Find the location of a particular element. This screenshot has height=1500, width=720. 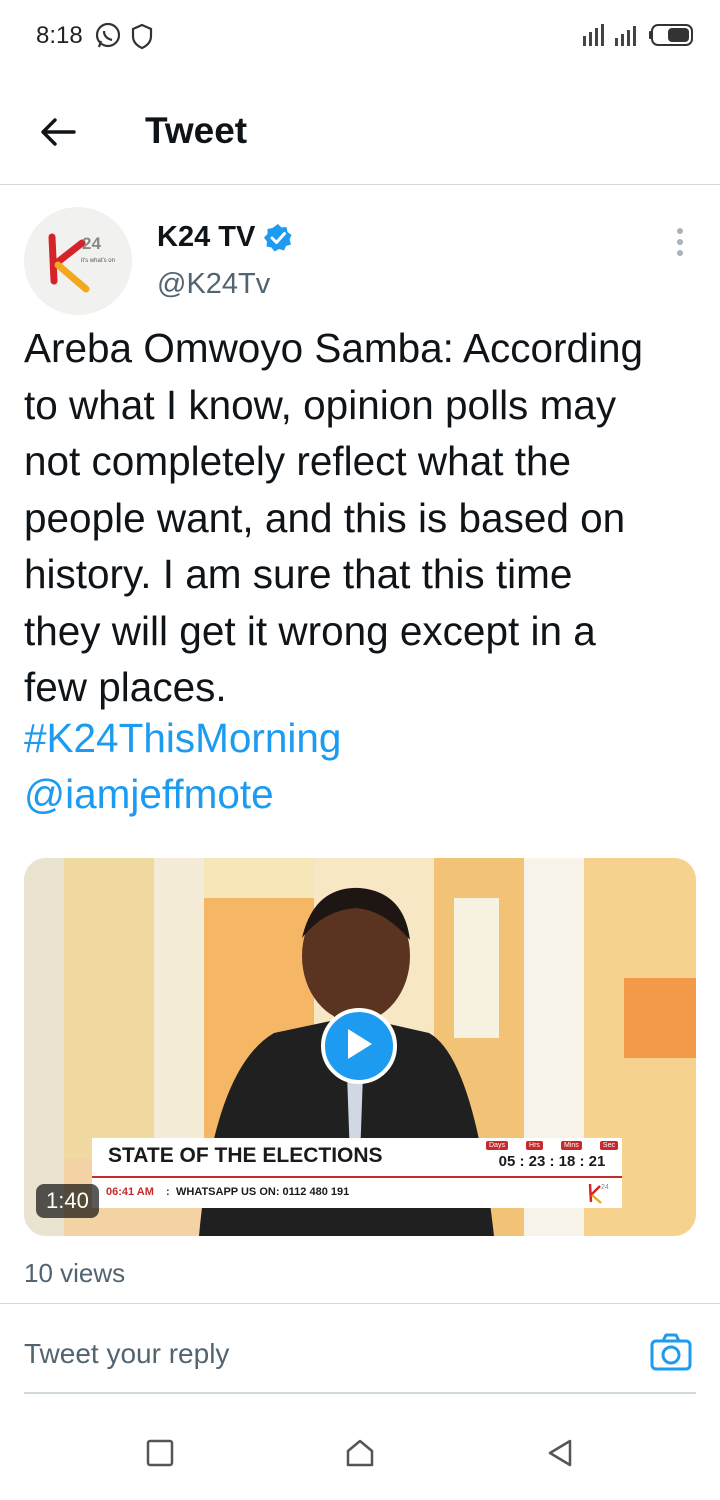

play-icon is located at coordinates (359, 1046).